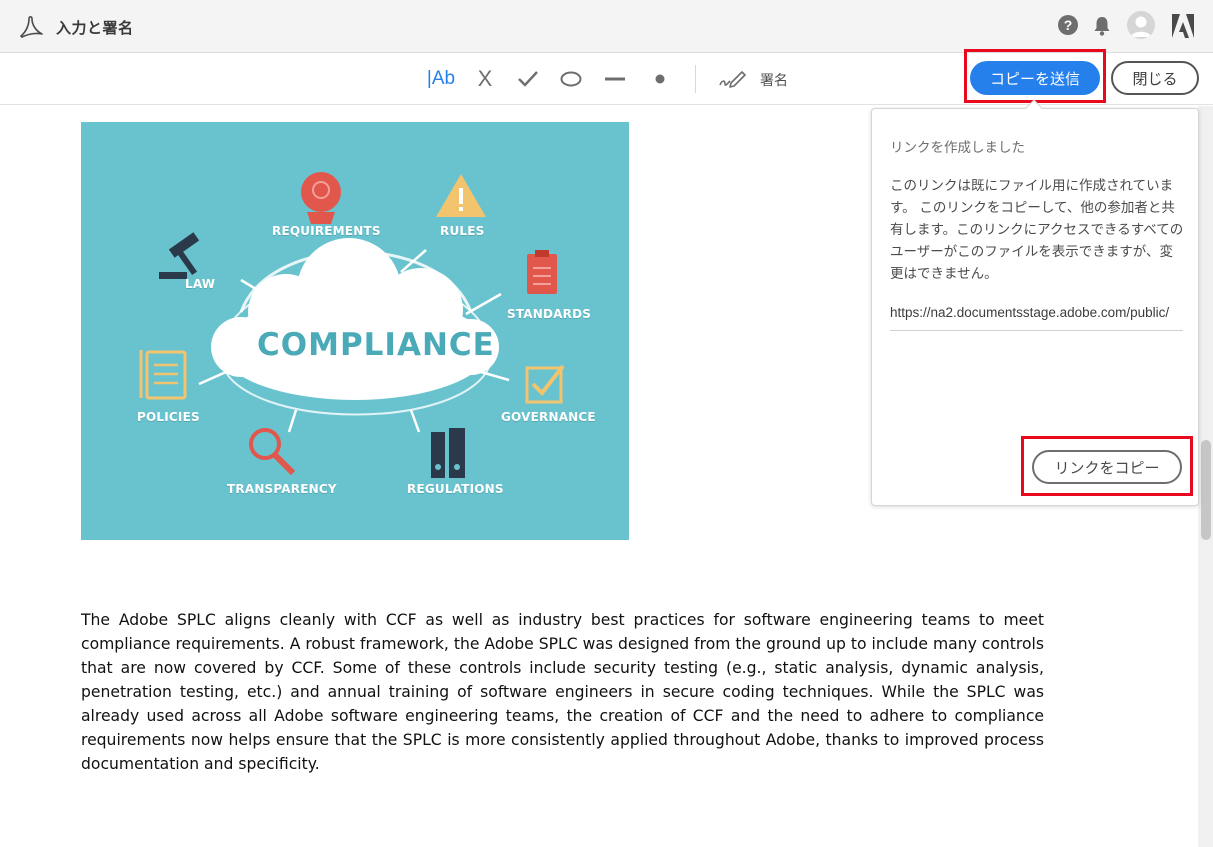 Image resolution: width=1213 pixels, height=847 pixels. I want to click on user-icon, so click(1141, 26).